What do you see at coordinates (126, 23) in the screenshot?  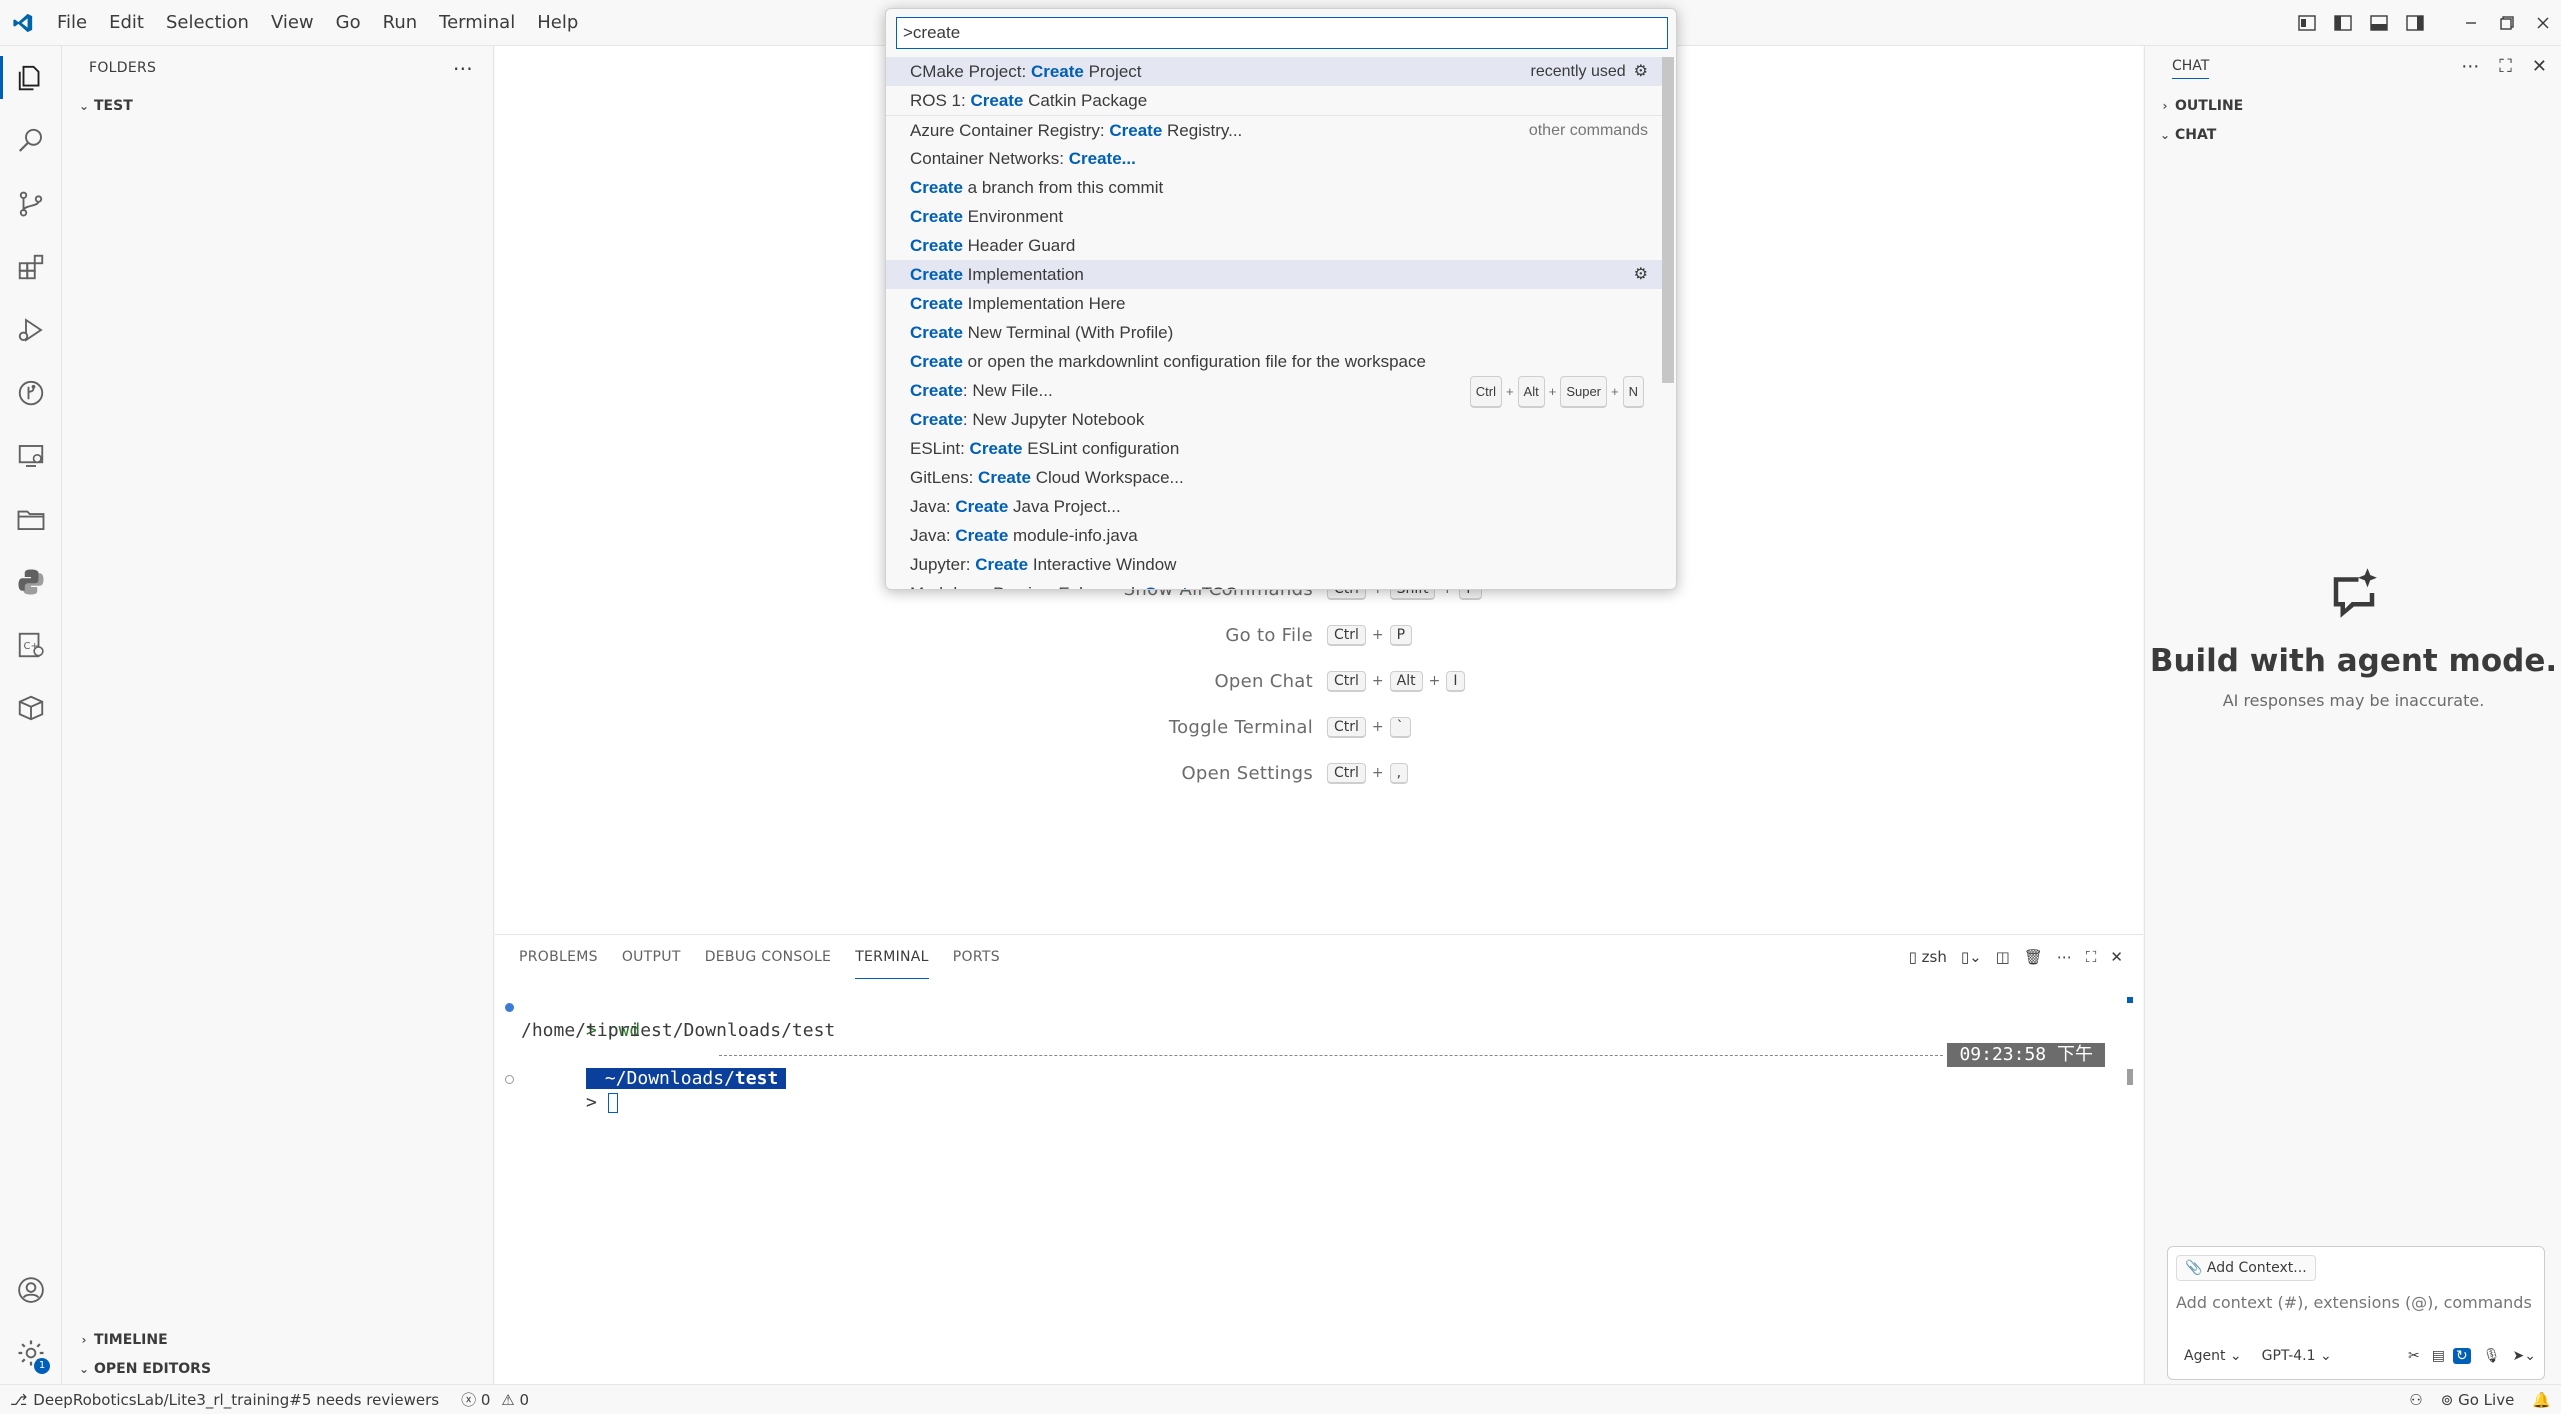 I see `menu-edit: Edit` at bounding box center [126, 23].